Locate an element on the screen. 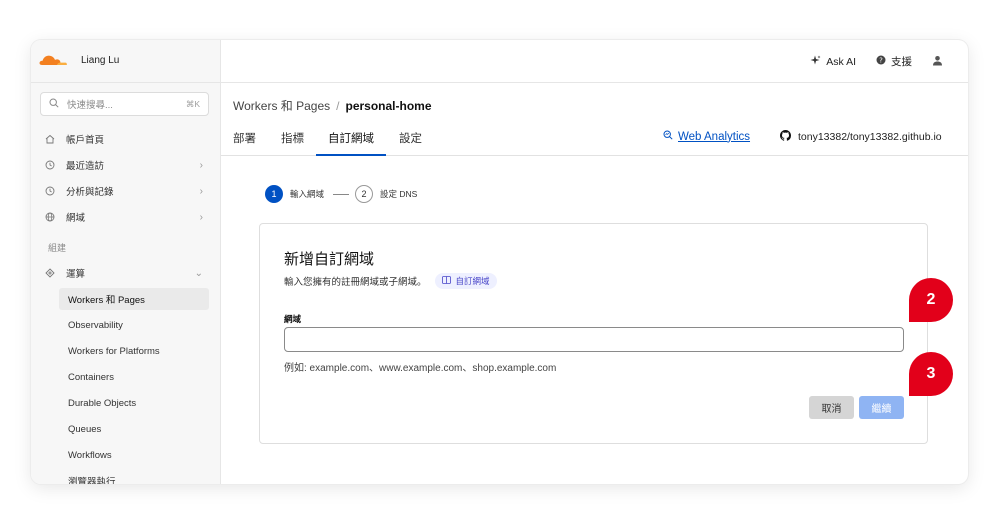  step-2-number: 2 is located at coordinates (364, 194).